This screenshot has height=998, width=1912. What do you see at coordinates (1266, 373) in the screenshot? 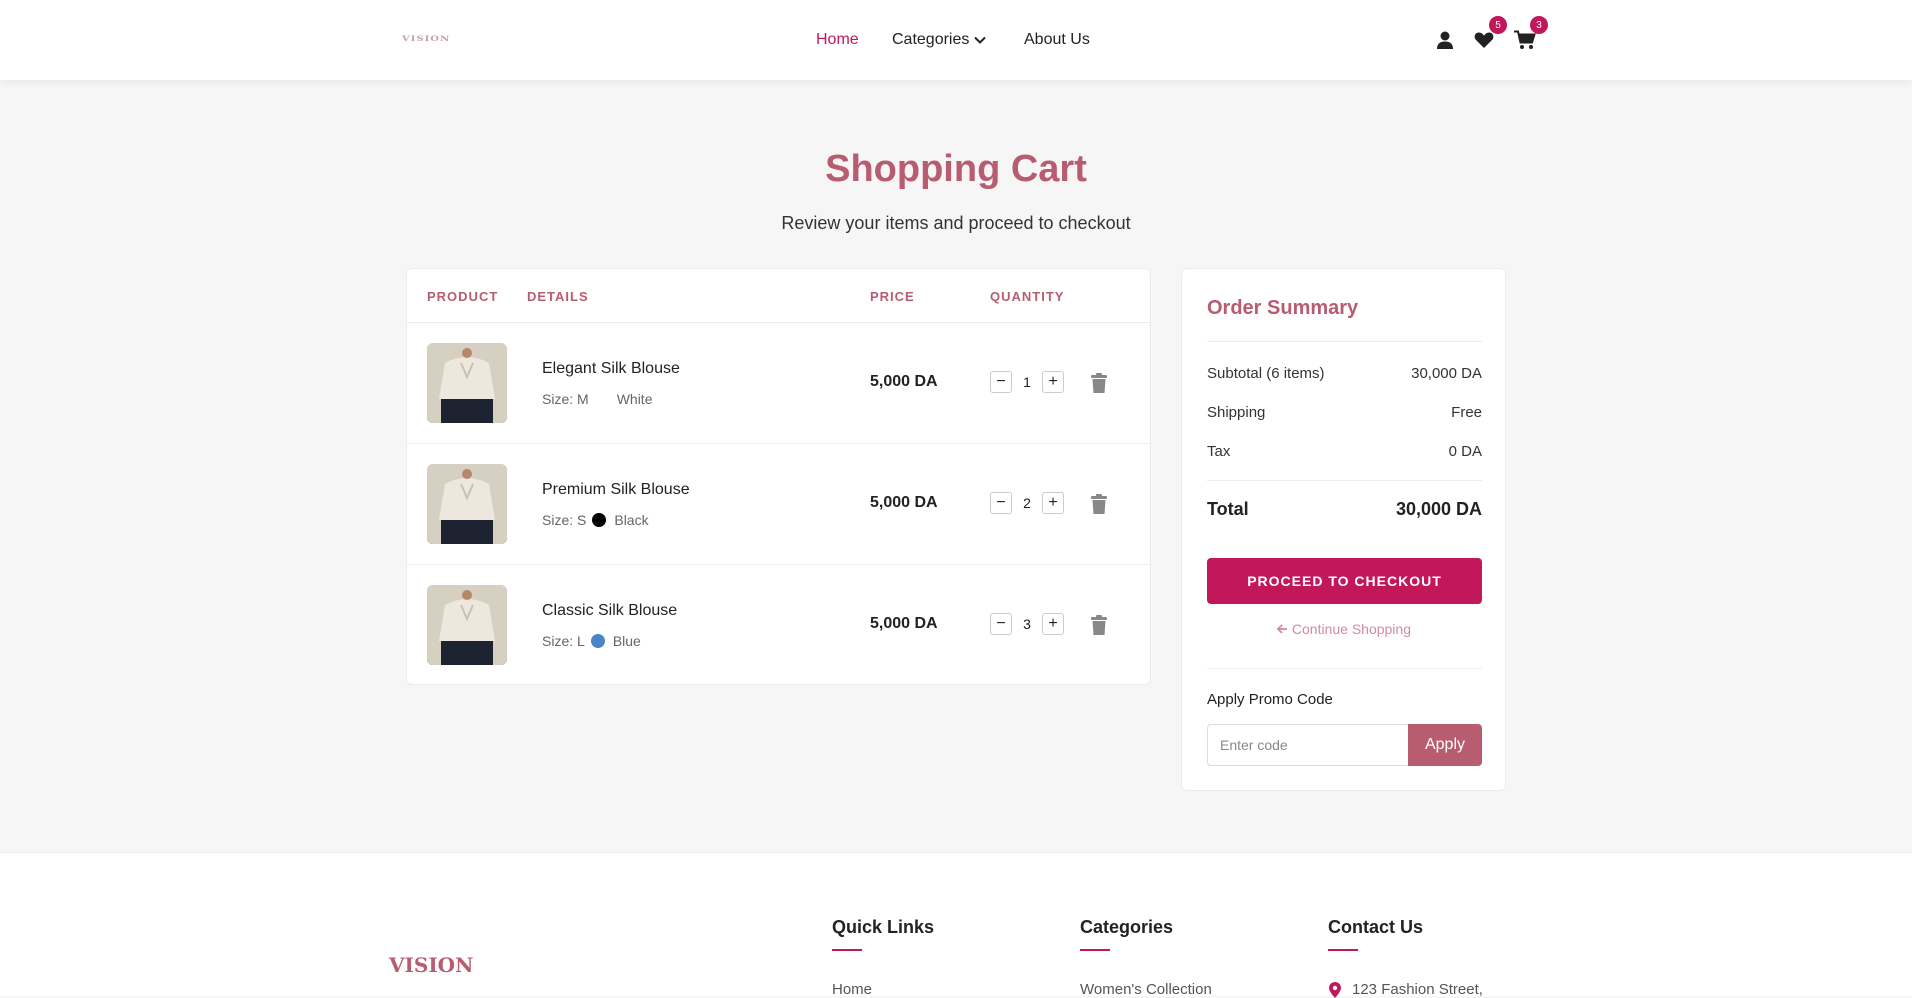
I see `subtotal-label: Subtotal (6 items)` at bounding box center [1266, 373].